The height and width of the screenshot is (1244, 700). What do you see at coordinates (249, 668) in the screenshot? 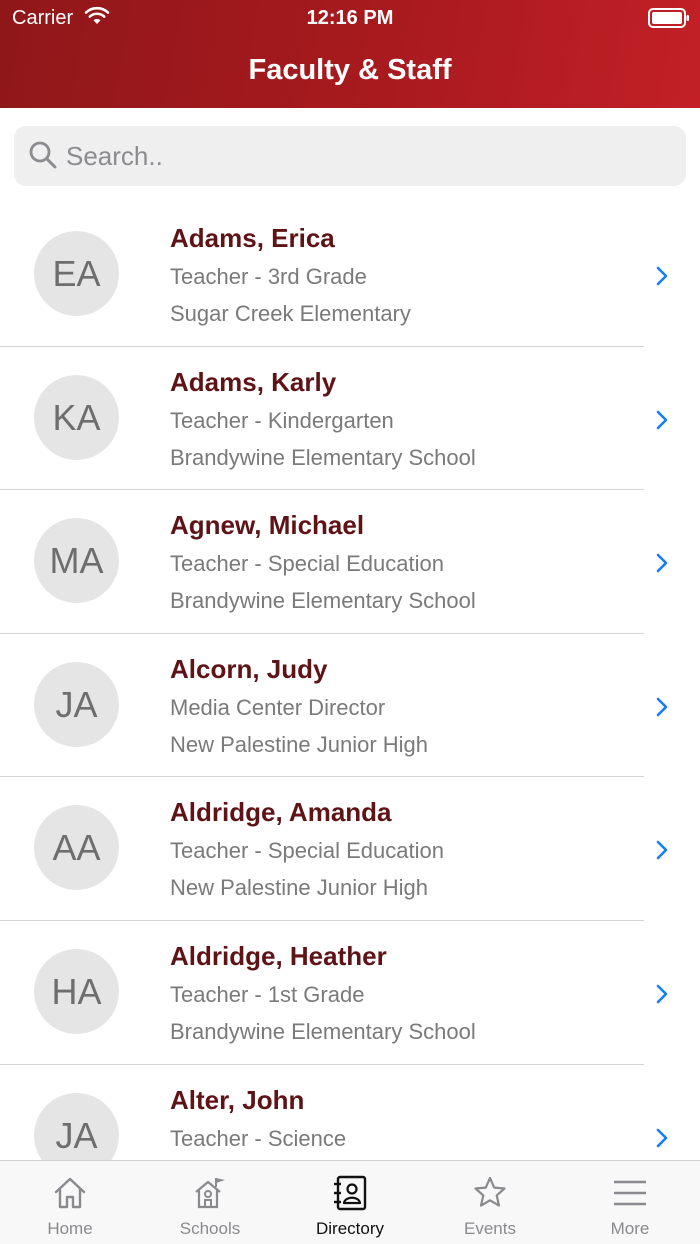
I see `staff-name: Alcorn, Judy` at bounding box center [249, 668].